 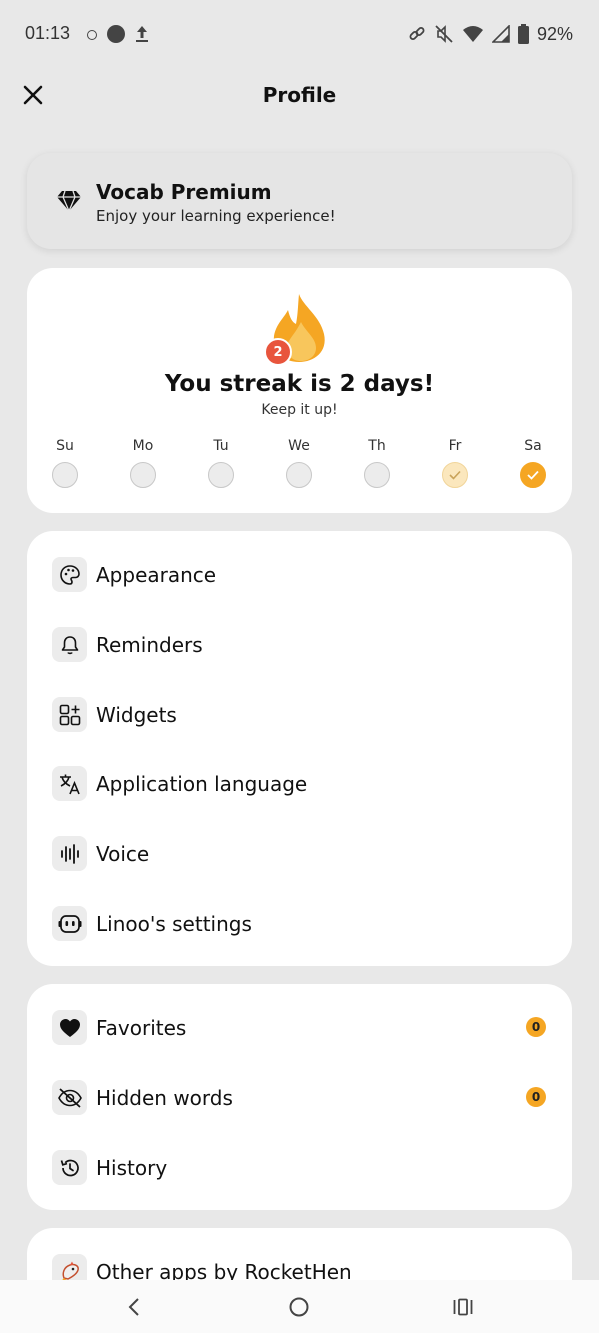 I want to click on streak-count-badge: 2, so click(x=278, y=352).